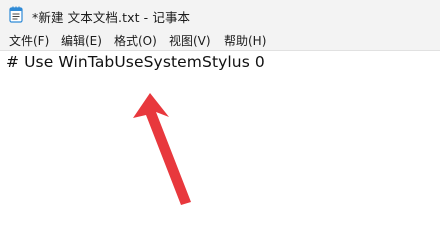 The image size is (440, 251). Describe the element at coordinates (245, 40) in the screenshot. I see `menu-help: 帮助(H)` at that location.